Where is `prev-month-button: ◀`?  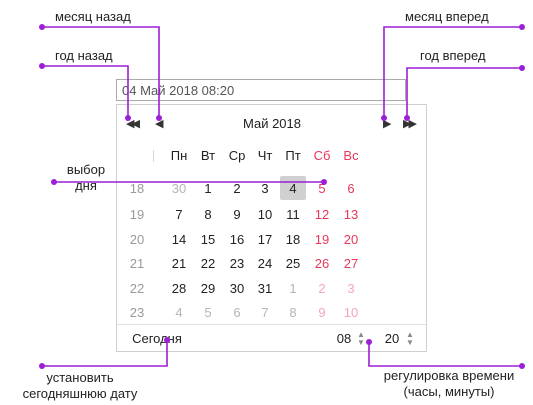 prev-month-button: ◀ is located at coordinates (159, 124).